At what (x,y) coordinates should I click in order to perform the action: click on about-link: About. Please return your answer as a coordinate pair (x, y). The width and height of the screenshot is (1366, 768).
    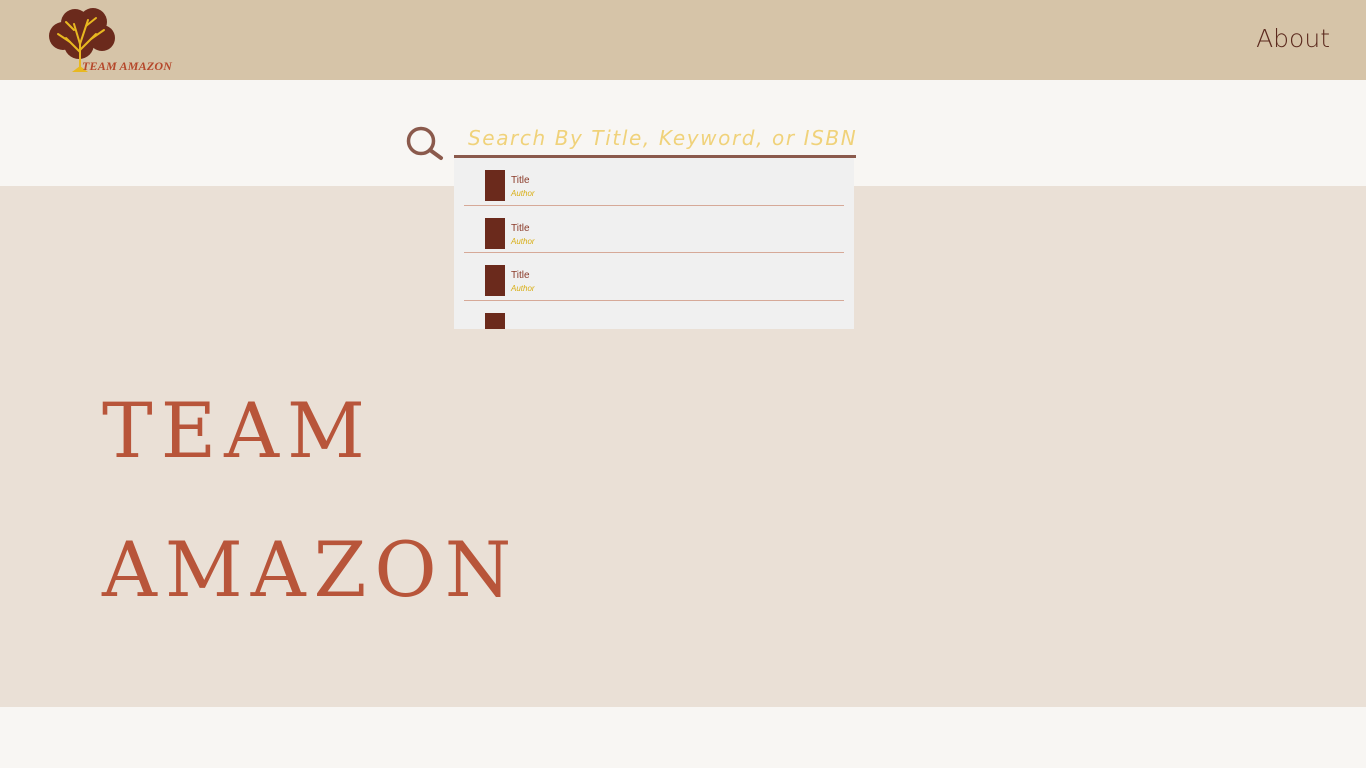
    Looking at the image, I should click on (1293, 38).